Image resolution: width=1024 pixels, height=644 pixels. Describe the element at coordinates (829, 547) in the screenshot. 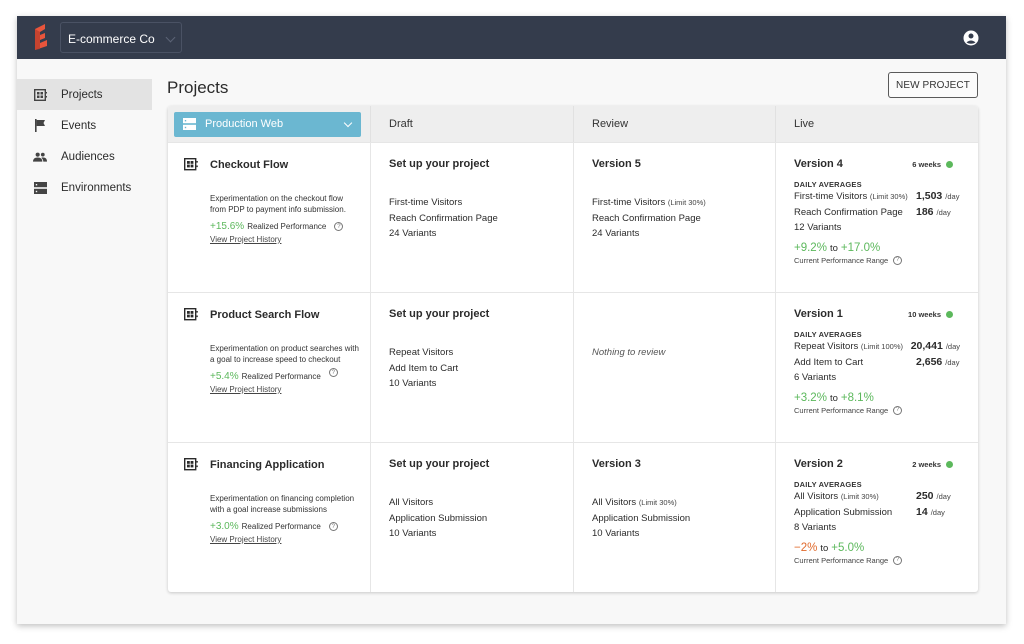

I see `performance-range: −2% to +5.0%` at that location.